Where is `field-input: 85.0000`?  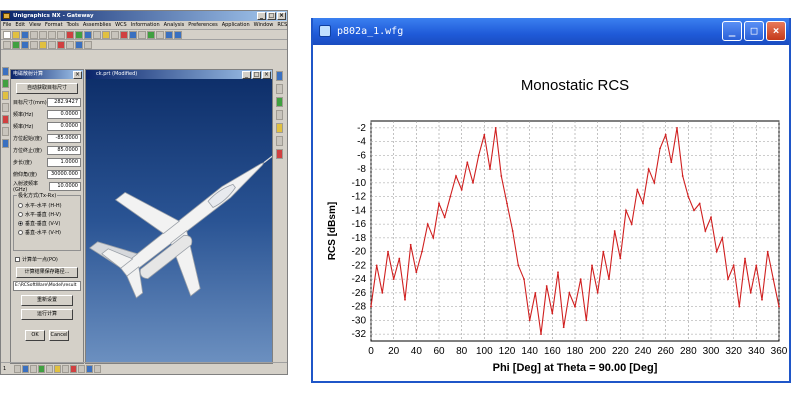
field-input: 85.0000 is located at coordinates (64, 150).